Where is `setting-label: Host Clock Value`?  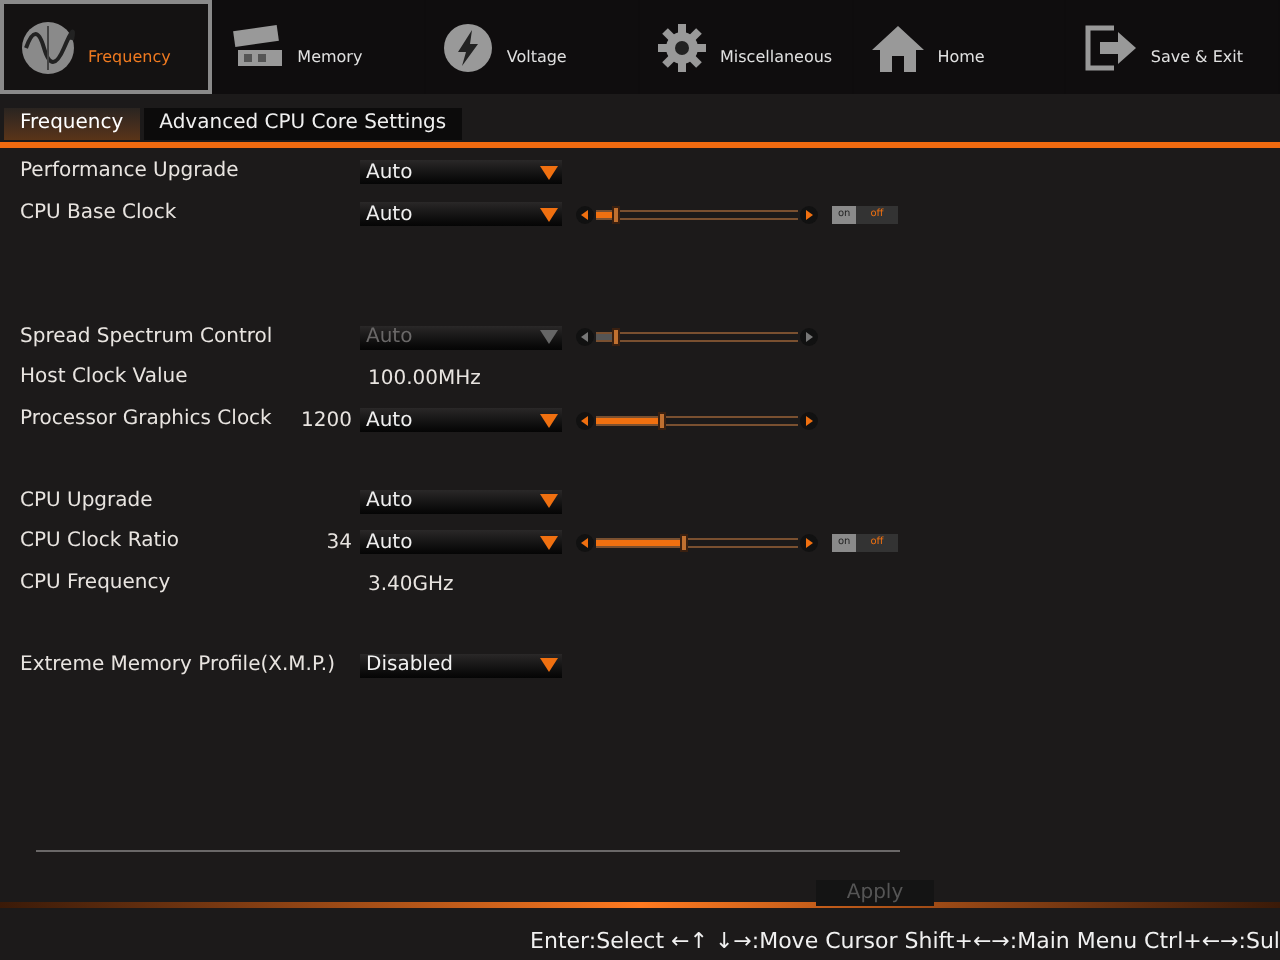 setting-label: Host Clock Value is located at coordinates (104, 378).